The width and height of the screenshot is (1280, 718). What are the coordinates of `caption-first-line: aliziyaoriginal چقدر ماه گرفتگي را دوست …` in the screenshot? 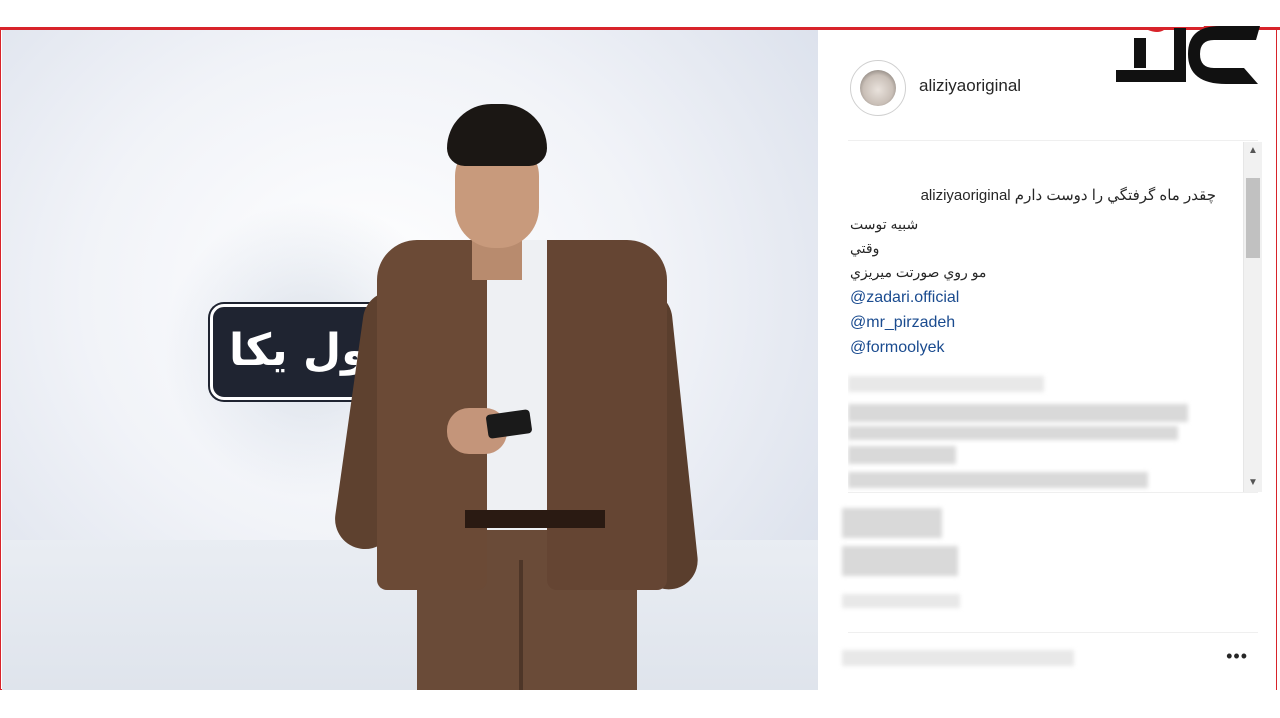 It's located at (1065, 195).